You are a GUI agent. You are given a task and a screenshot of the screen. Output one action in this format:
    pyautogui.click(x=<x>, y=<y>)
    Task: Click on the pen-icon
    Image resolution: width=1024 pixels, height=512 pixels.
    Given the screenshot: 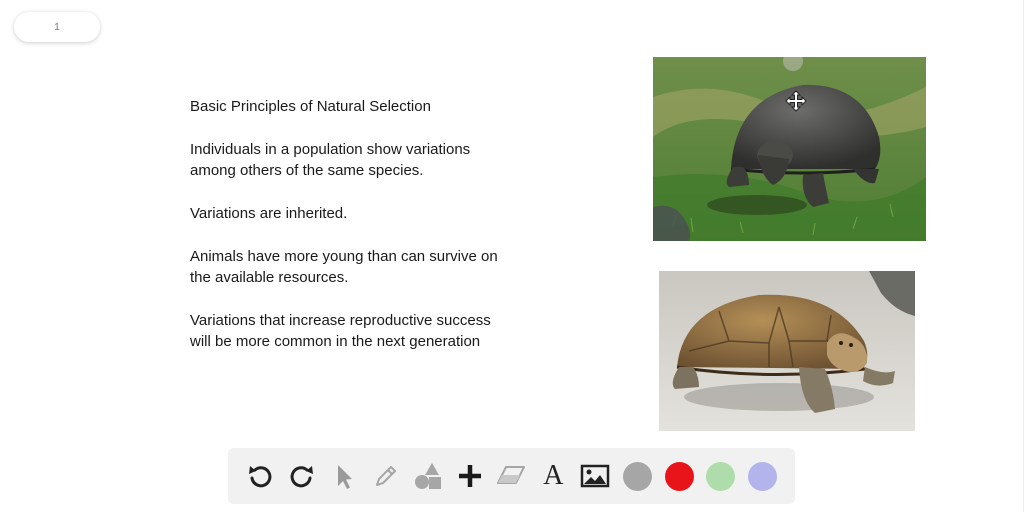 What is the action you would take?
    pyautogui.click(x=385, y=476)
    